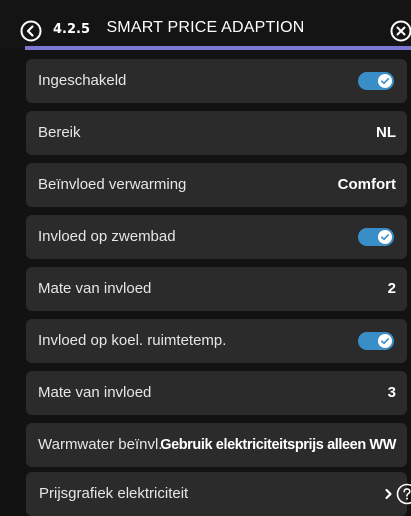 The image size is (411, 516). Describe the element at coordinates (216, 185) in the screenshot. I see `row-heating-influence: Beïnvloed verwarming Comfort` at that location.